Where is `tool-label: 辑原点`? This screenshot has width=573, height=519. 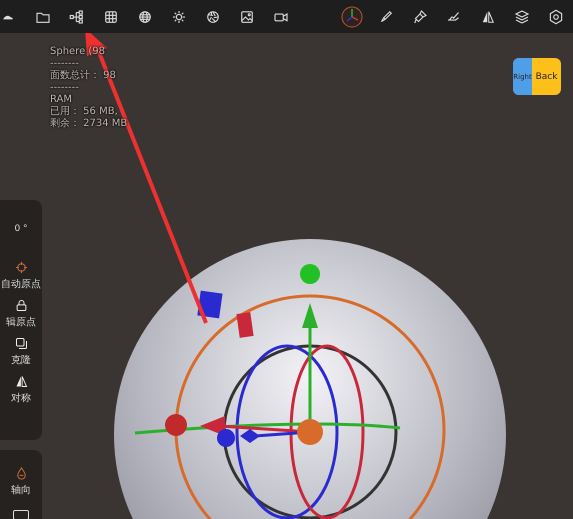 tool-label: 辑原点 is located at coordinates (21, 322).